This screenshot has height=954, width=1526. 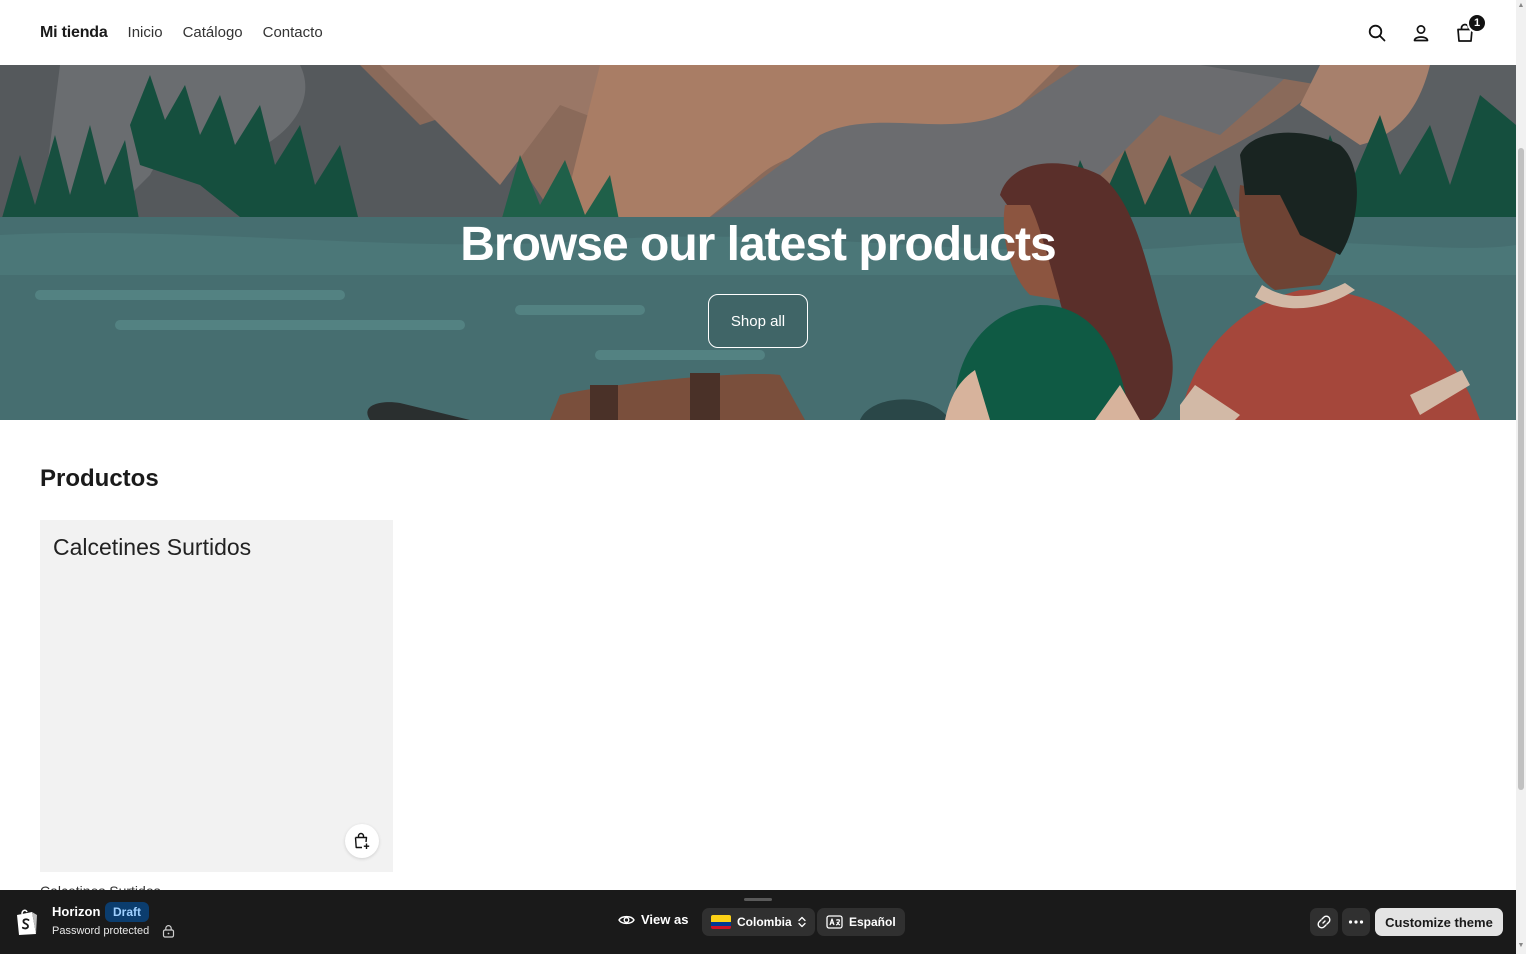 I want to click on colombia-flag-icon, so click(x=721, y=922).